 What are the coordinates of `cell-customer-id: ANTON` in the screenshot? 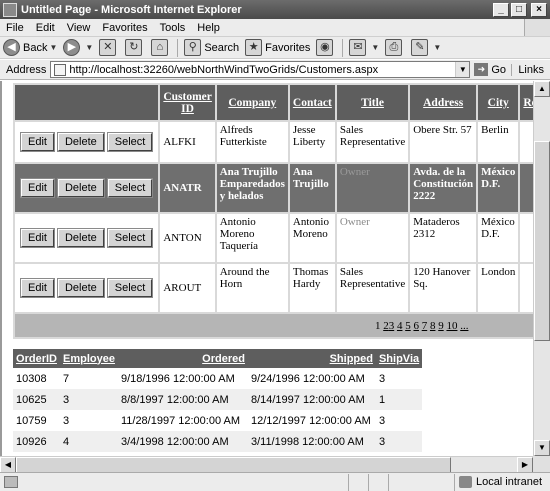 It's located at (187, 238).